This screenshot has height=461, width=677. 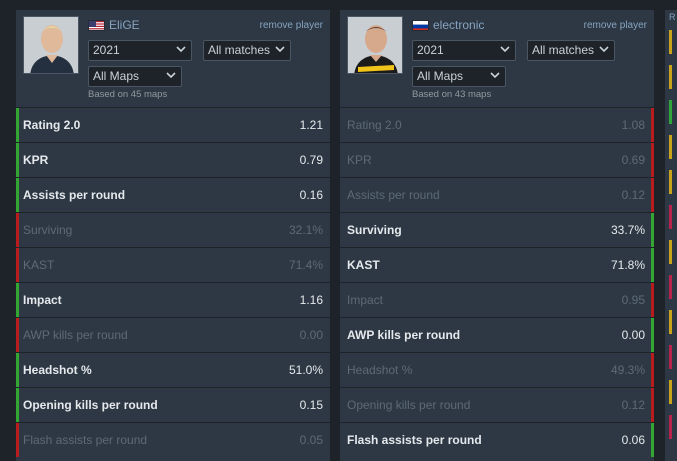 What do you see at coordinates (311, 300) in the screenshot?
I see `stat-value: 1.16` at bounding box center [311, 300].